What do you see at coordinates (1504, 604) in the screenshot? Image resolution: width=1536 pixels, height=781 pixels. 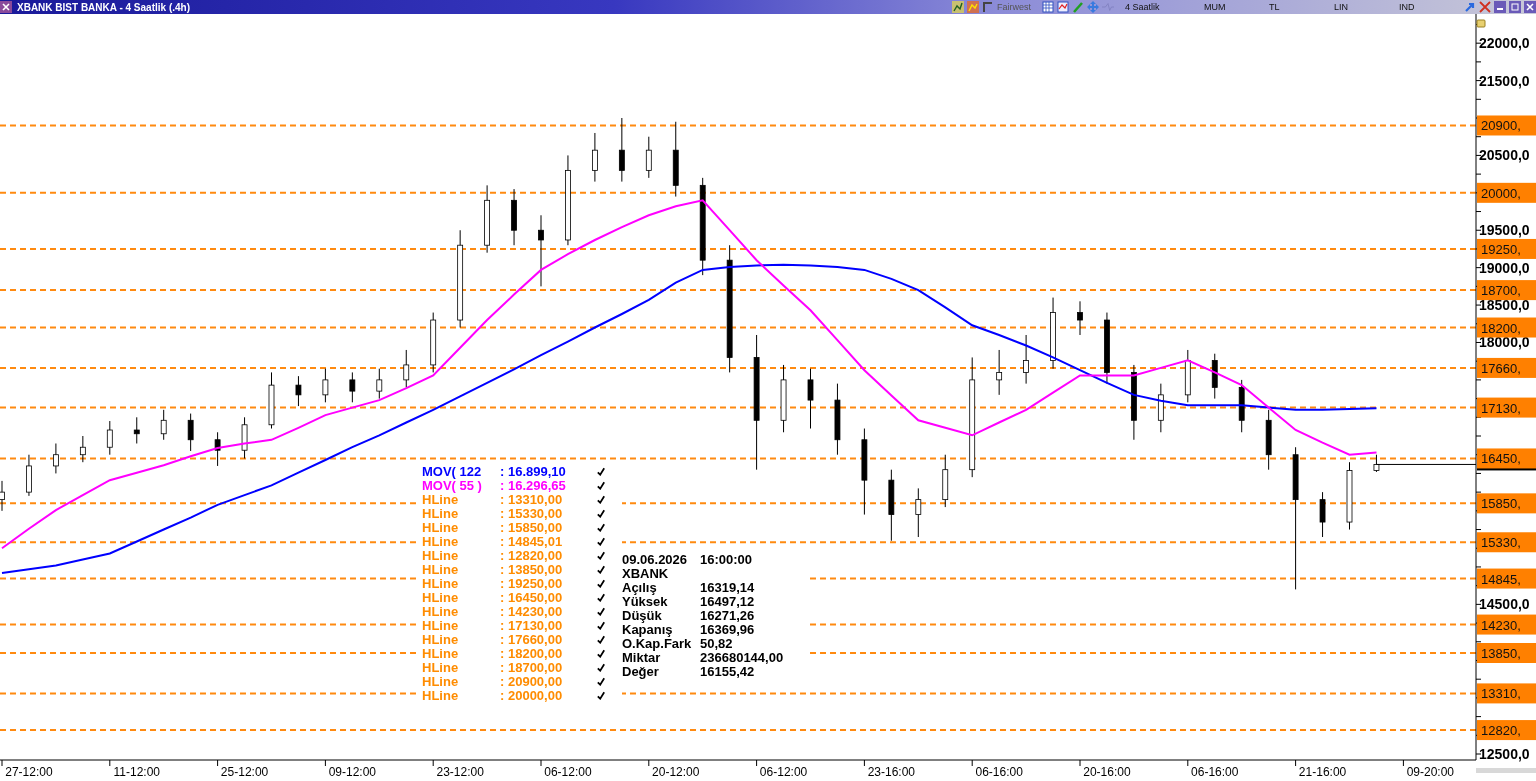 I see `price-label: 14500,0` at bounding box center [1504, 604].